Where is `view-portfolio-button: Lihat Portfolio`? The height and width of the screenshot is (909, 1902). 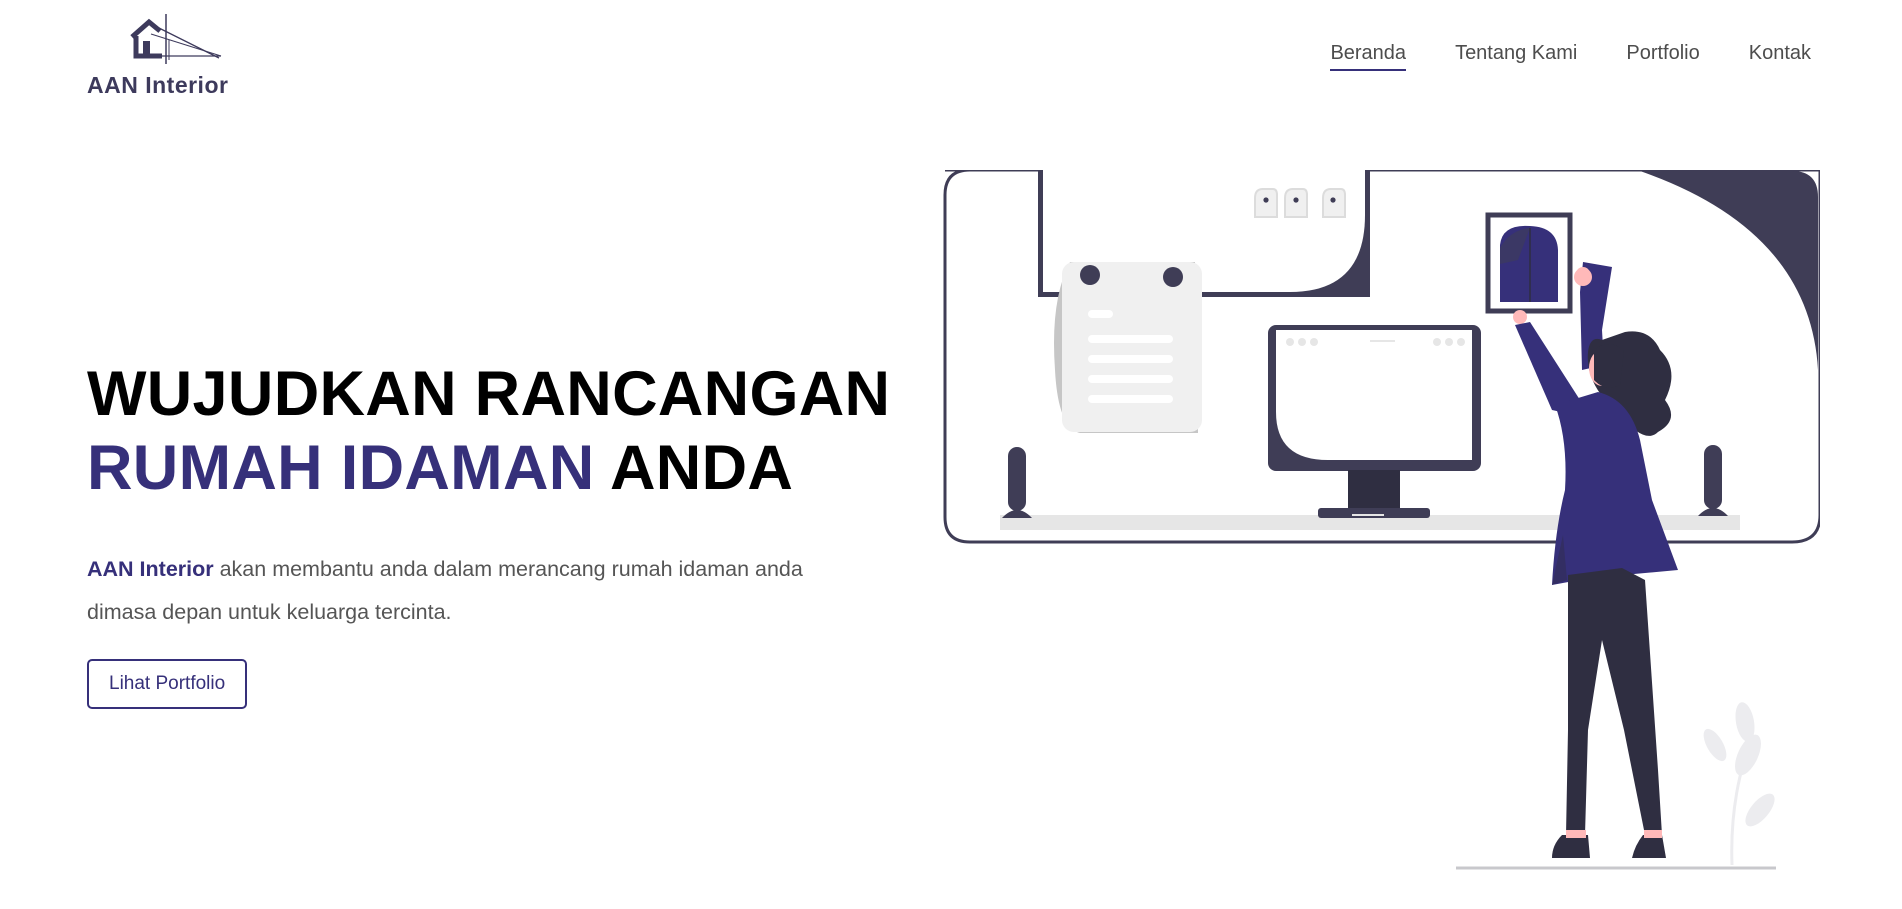 view-portfolio-button: Lihat Portfolio is located at coordinates (167, 684).